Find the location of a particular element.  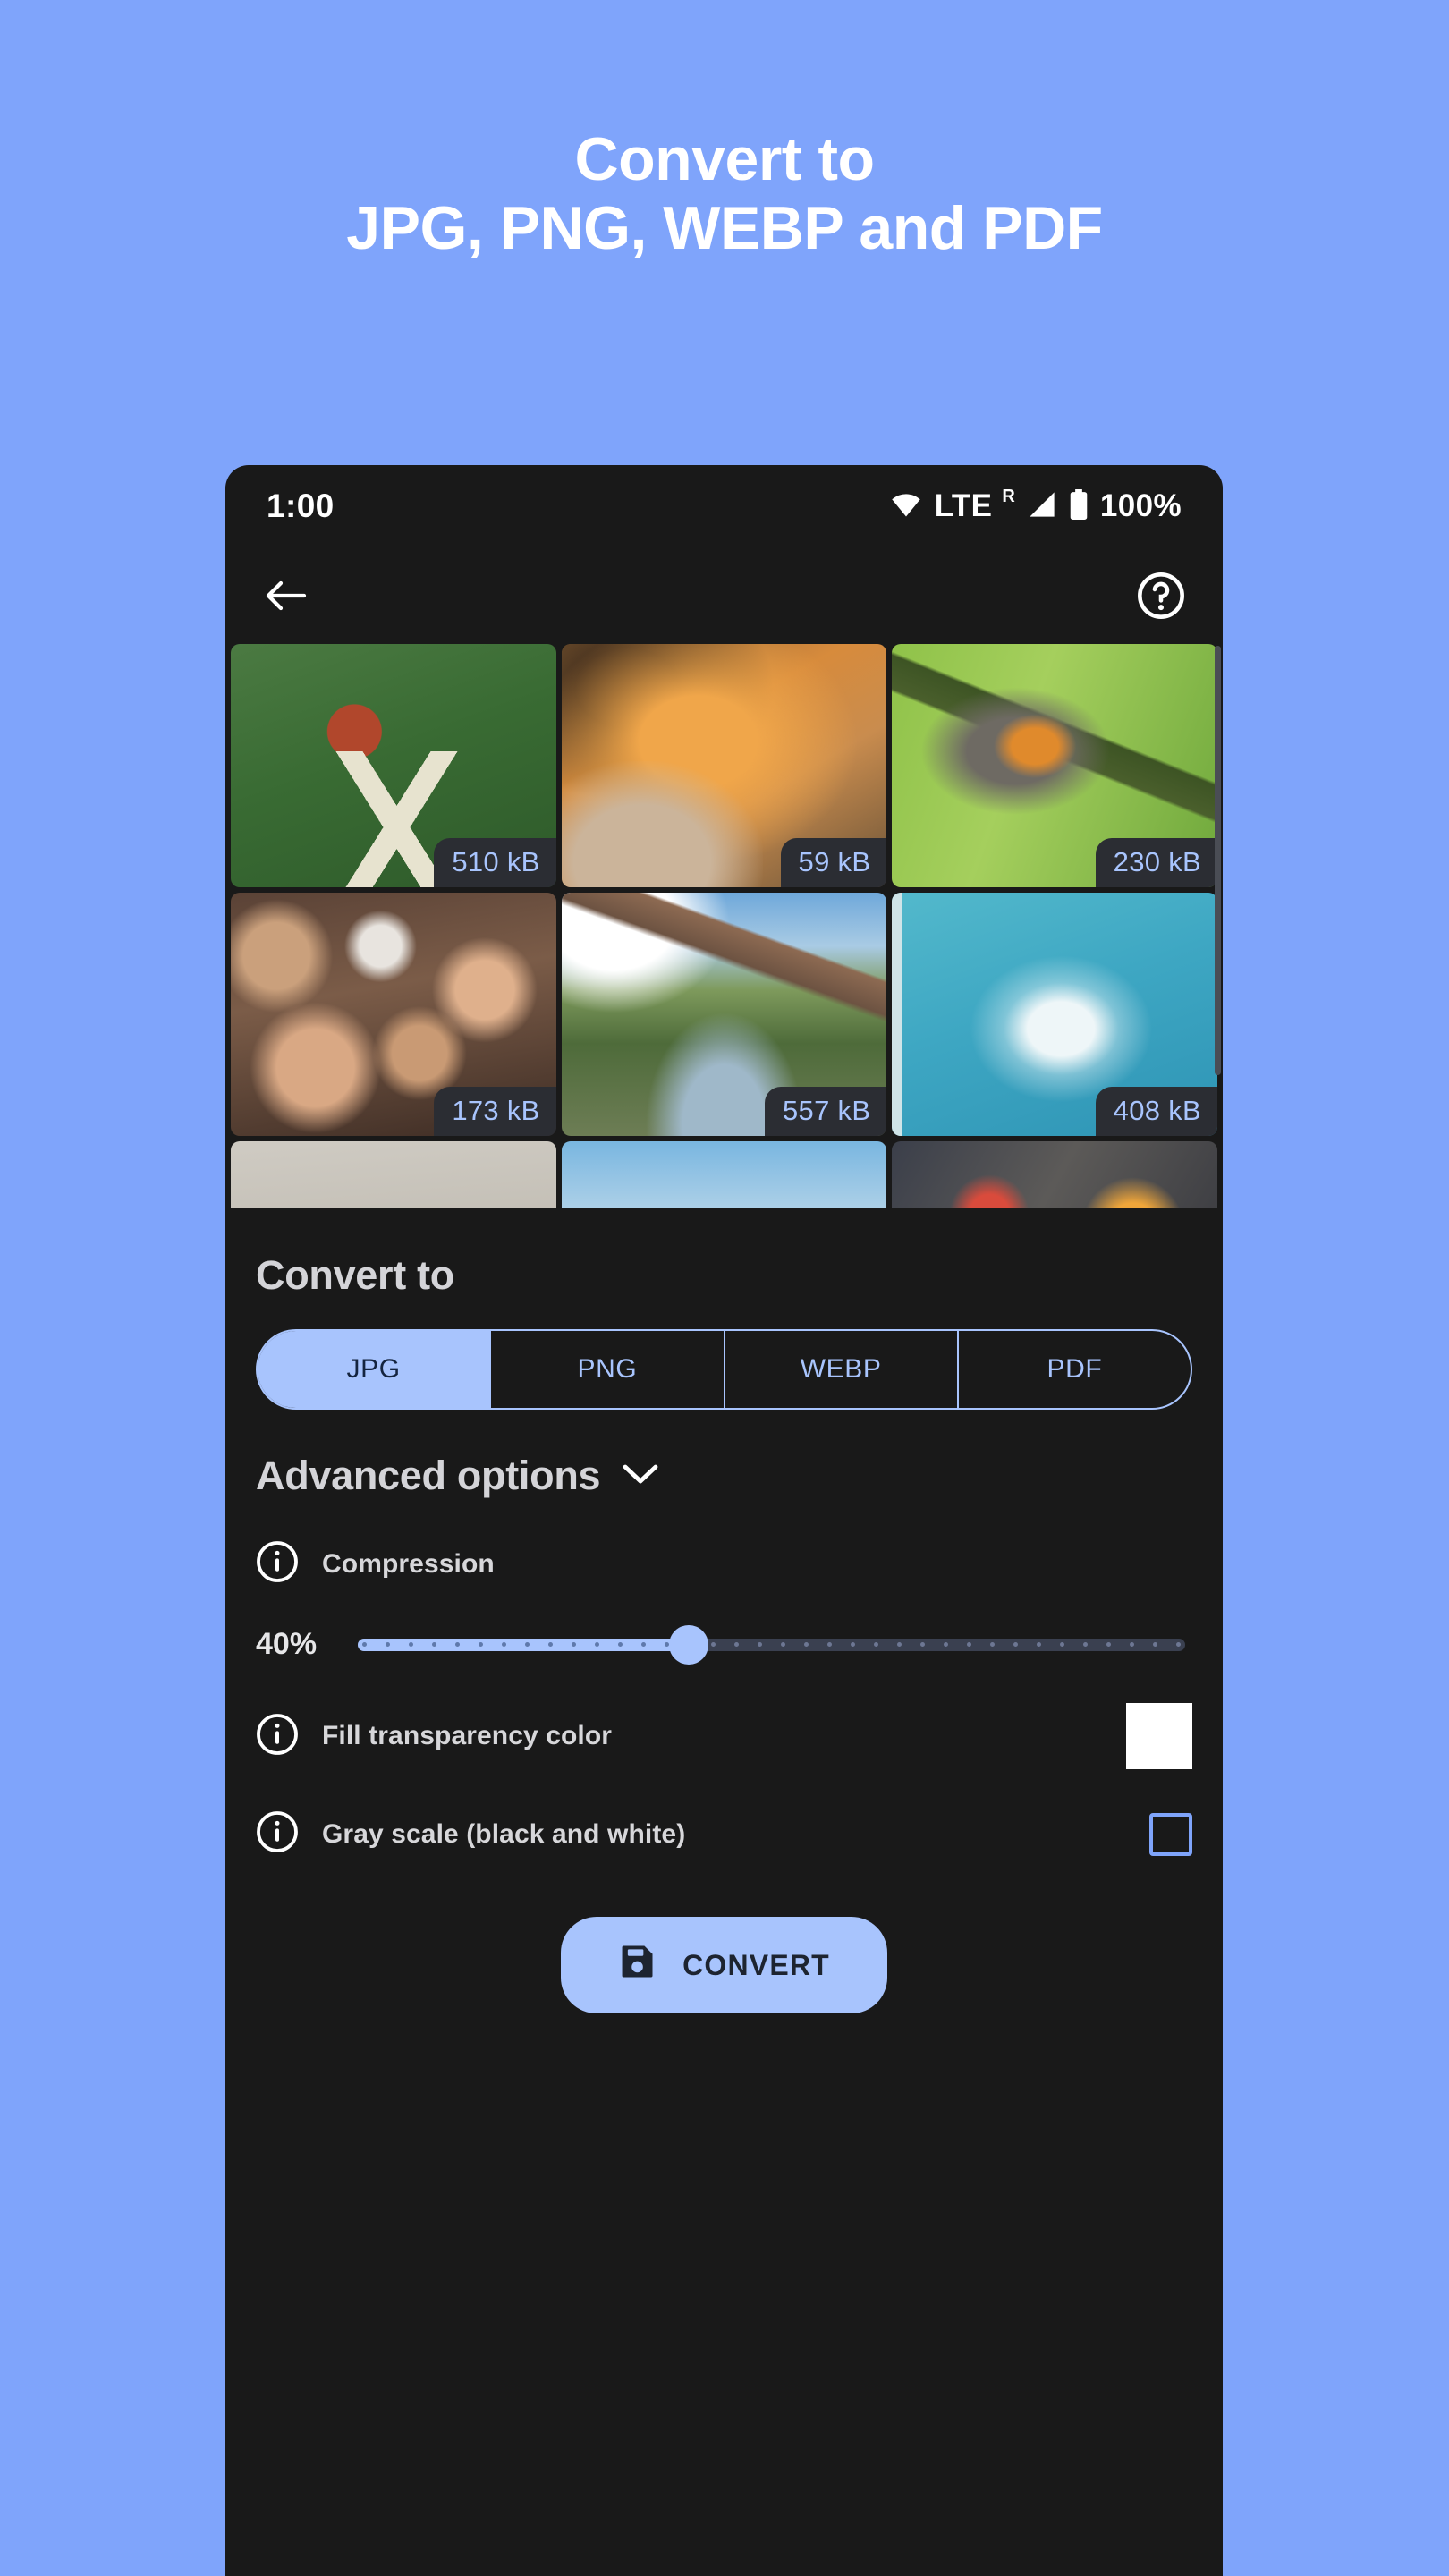

file-size-badge: 557 kB is located at coordinates (826, 1111).